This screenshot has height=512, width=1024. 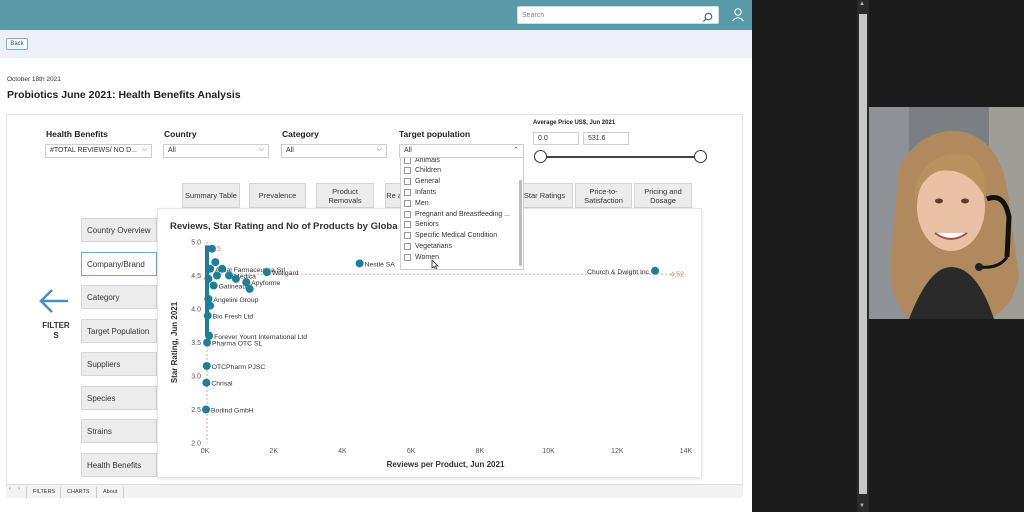 What do you see at coordinates (480, 451) in the screenshot?
I see `x-tick-label: 8K` at bounding box center [480, 451].